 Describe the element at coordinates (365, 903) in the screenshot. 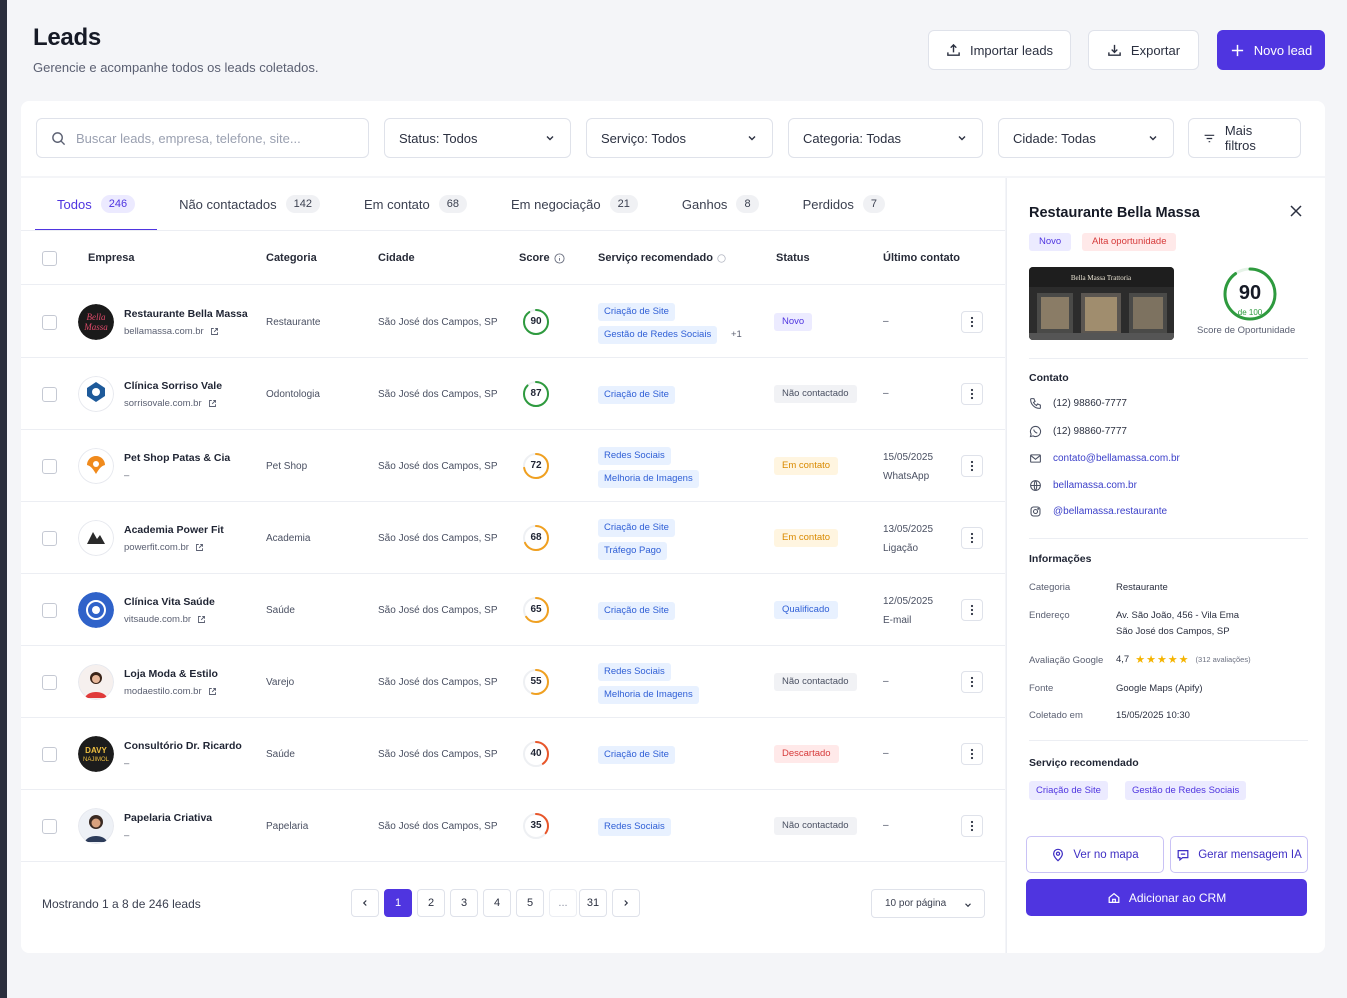

I see `prev-page-button` at that location.